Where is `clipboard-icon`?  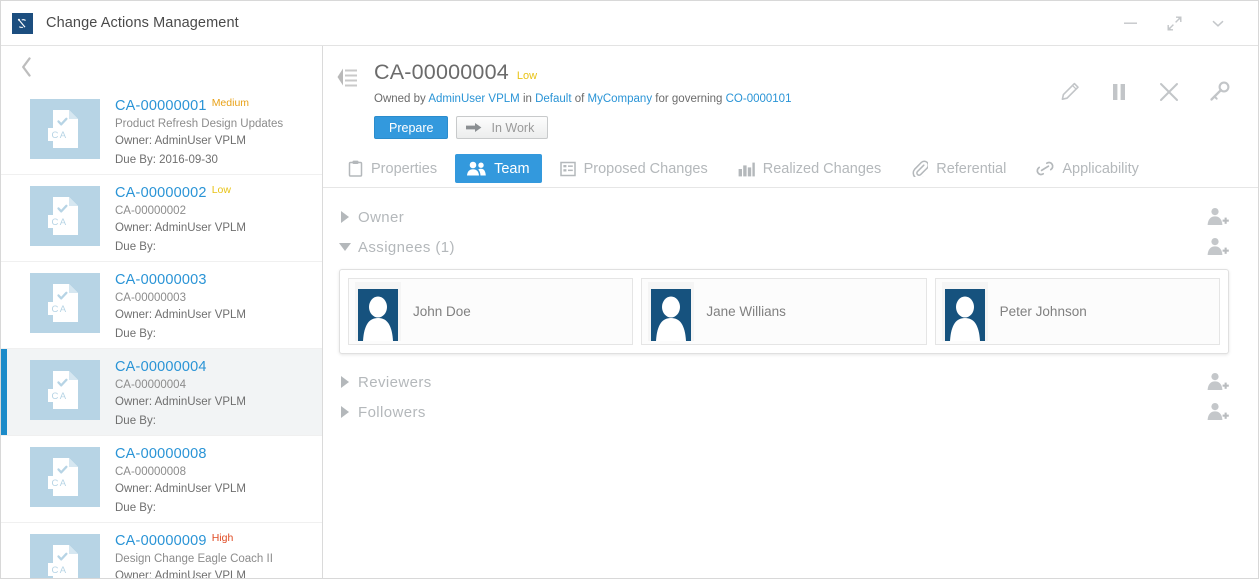
clipboard-icon is located at coordinates (355, 168).